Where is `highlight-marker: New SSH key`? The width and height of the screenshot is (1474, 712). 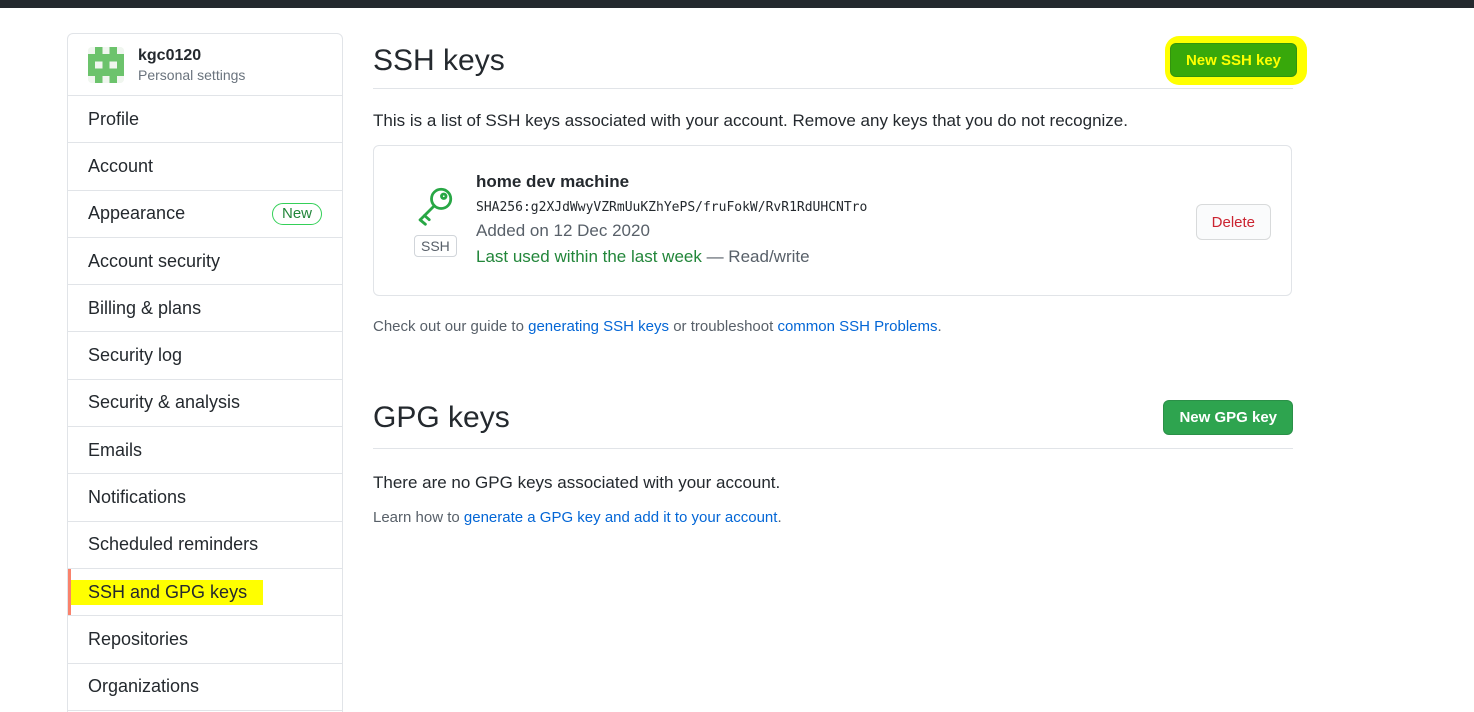 highlight-marker: New SSH key is located at coordinates (1235, 60).